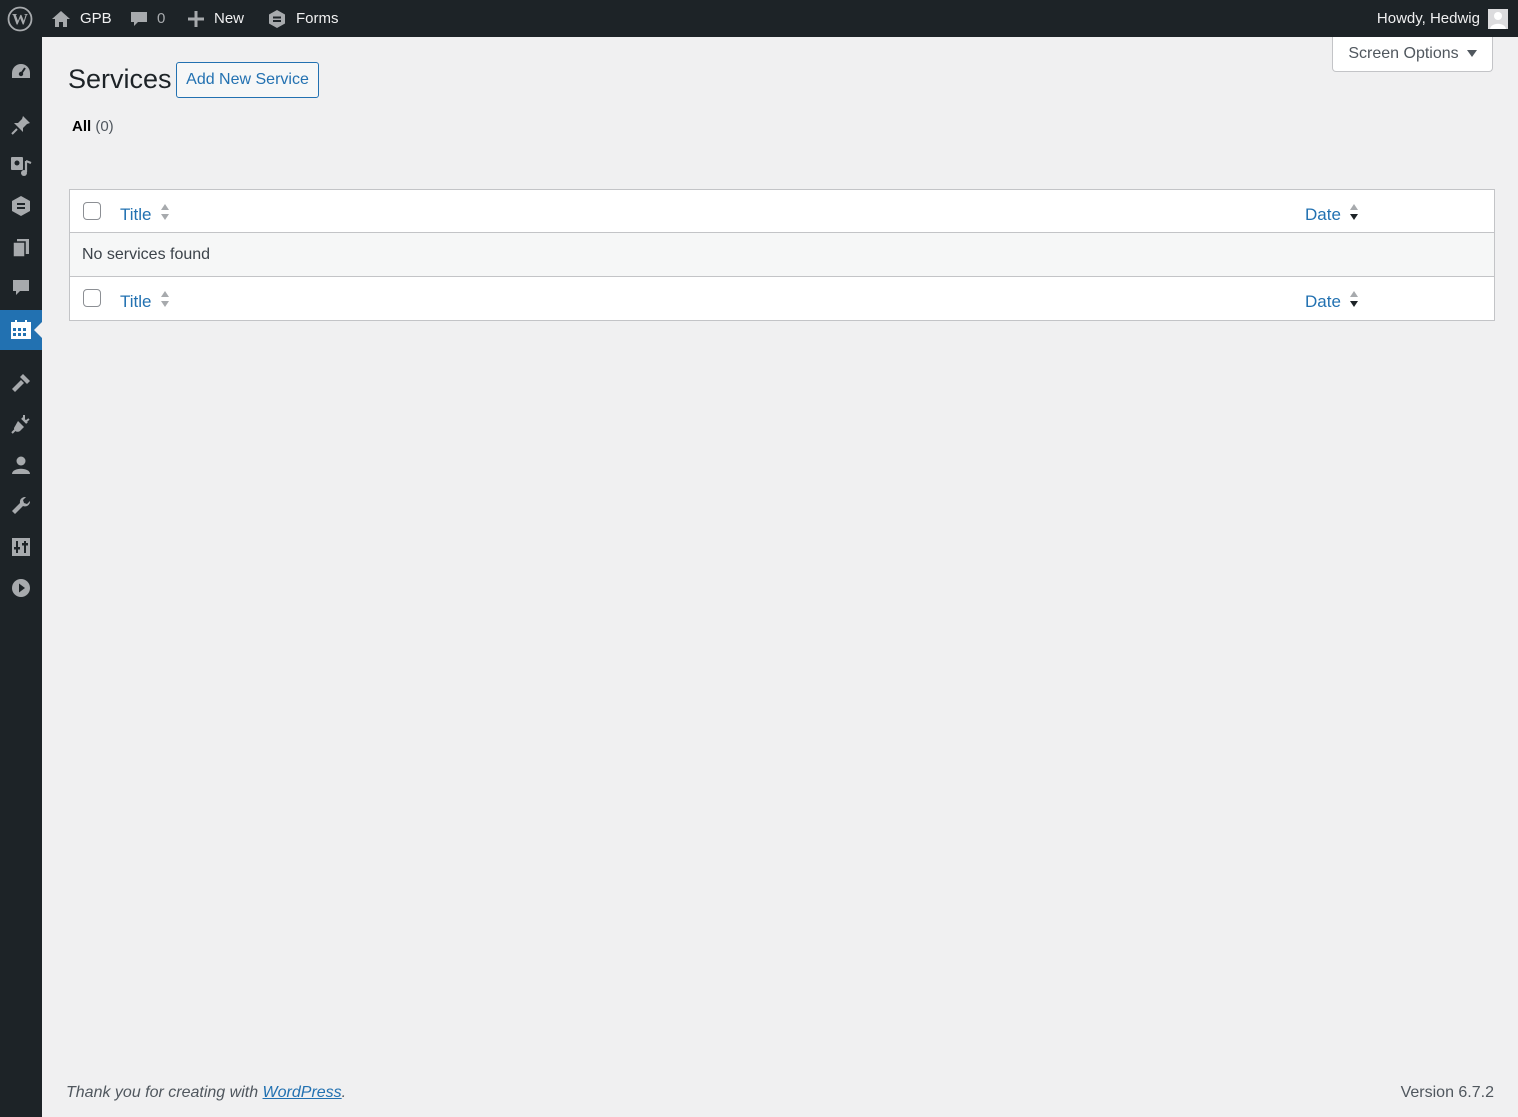 Image resolution: width=1518 pixels, height=1117 pixels. Describe the element at coordinates (81, 126) in the screenshot. I see `filter-all-link: All` at that location.